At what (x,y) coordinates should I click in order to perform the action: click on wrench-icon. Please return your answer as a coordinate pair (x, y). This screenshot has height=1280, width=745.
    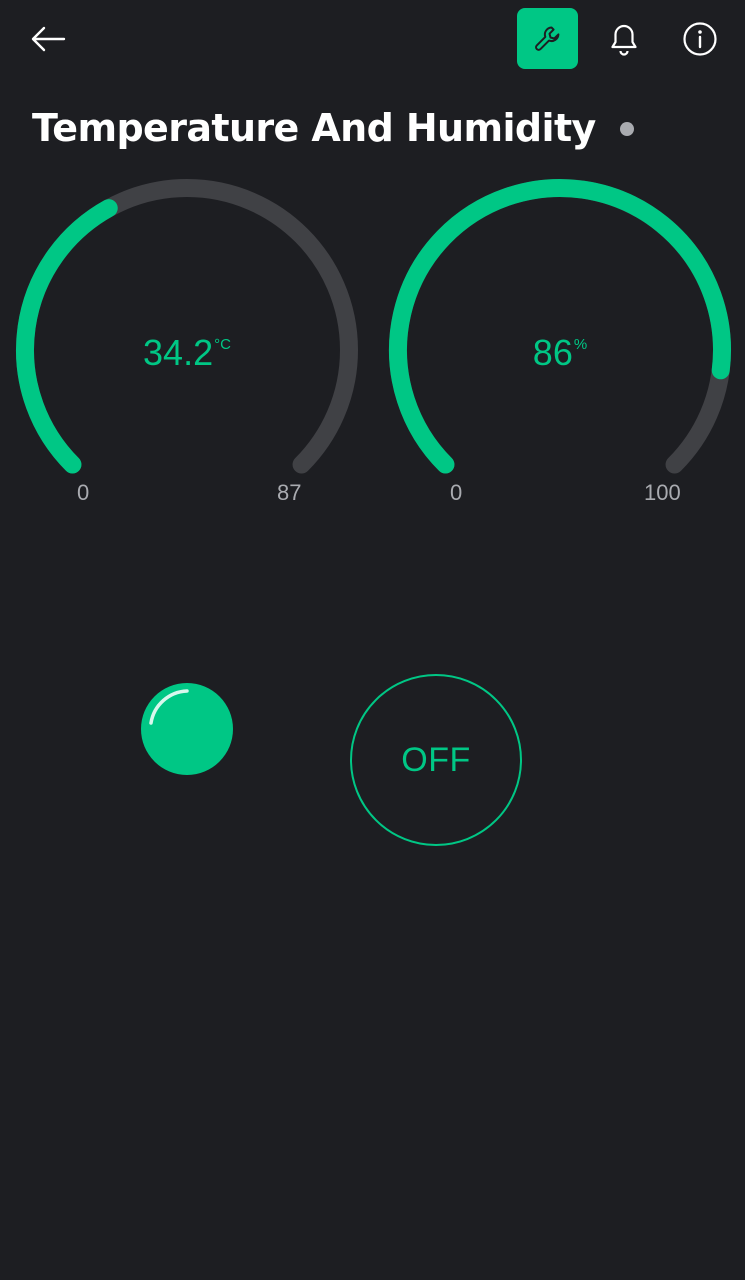
    Looking at the image, I should click on (546, 38).